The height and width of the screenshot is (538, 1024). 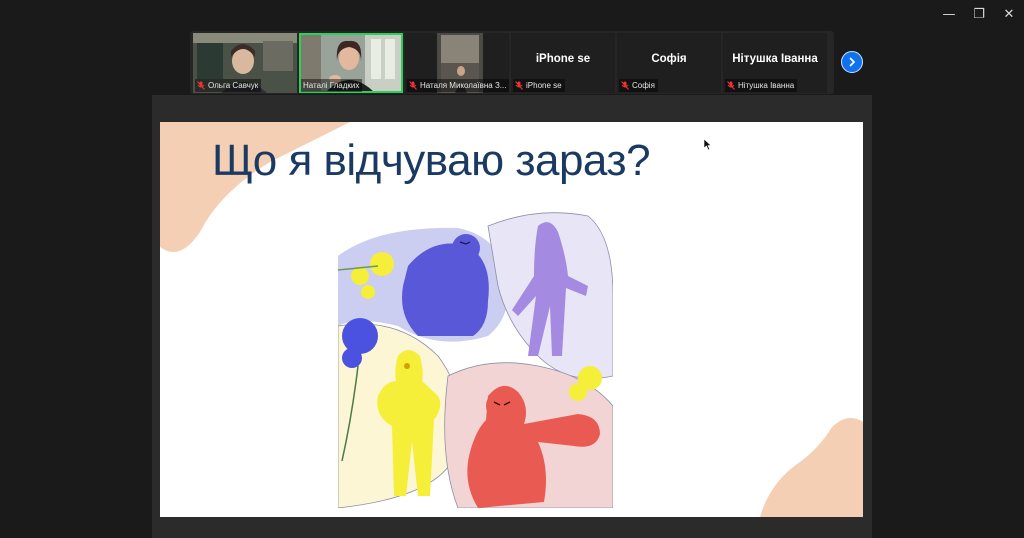 I want to click on slide-title: Що я відчуваю зараз?, so click(x=431, y=160).